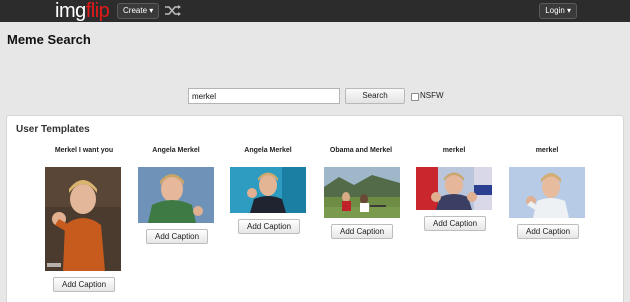 The width and height of the screenshot is (630, 302). What do you see at coordinates (375, 96) in the screenshot?
I see `search-button: Search` at bounding box center [375, 96].